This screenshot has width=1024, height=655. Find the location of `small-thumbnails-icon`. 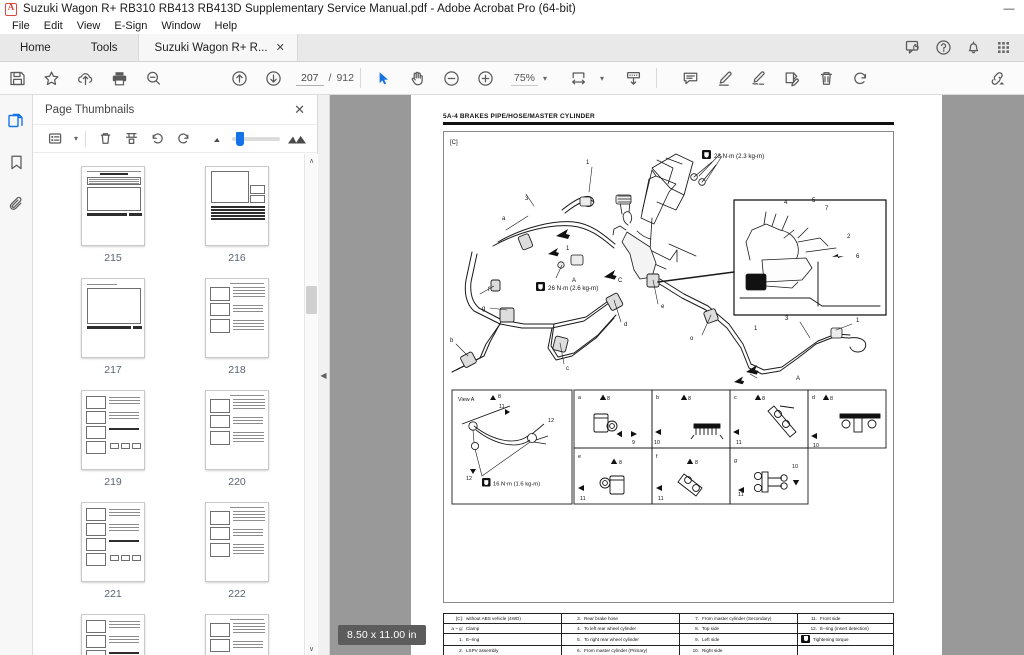

small-thumbnails-icon is located at coordinates (218, 138).